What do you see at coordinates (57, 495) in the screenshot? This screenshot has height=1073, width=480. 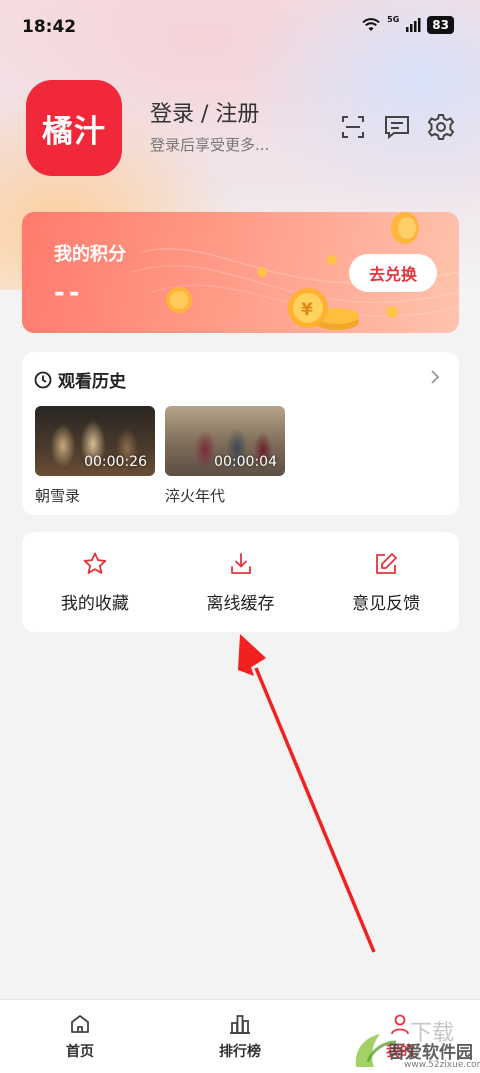 I see `history-item-title: 朝雪录` at bounding box center [57, 495].